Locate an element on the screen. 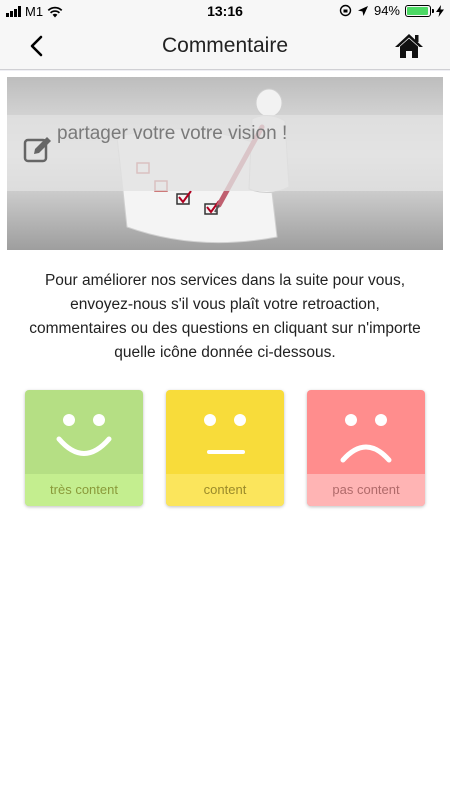  happy-button: content is located at coordinates (225, 448).